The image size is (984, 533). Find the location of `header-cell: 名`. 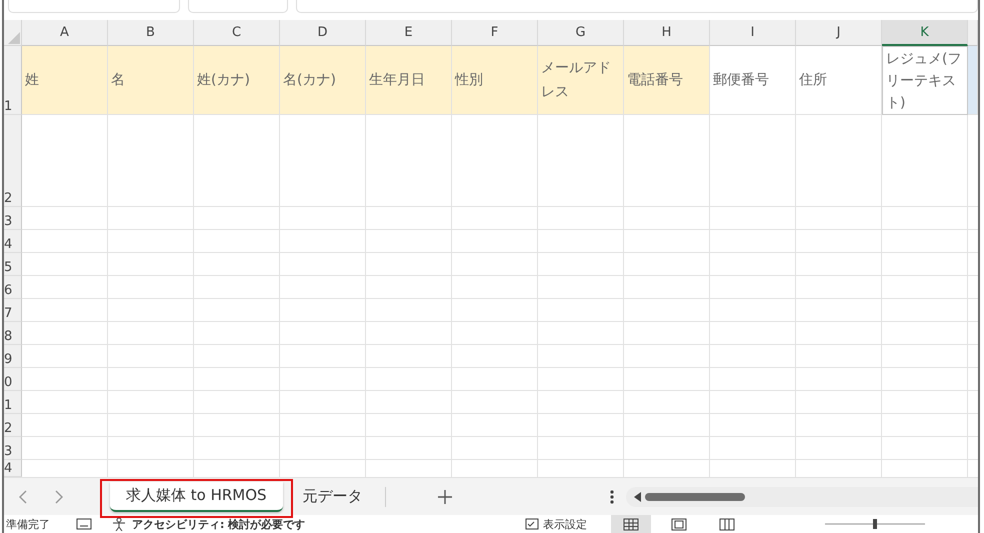

header-cell: 名 is located at coordinates (151, 80).